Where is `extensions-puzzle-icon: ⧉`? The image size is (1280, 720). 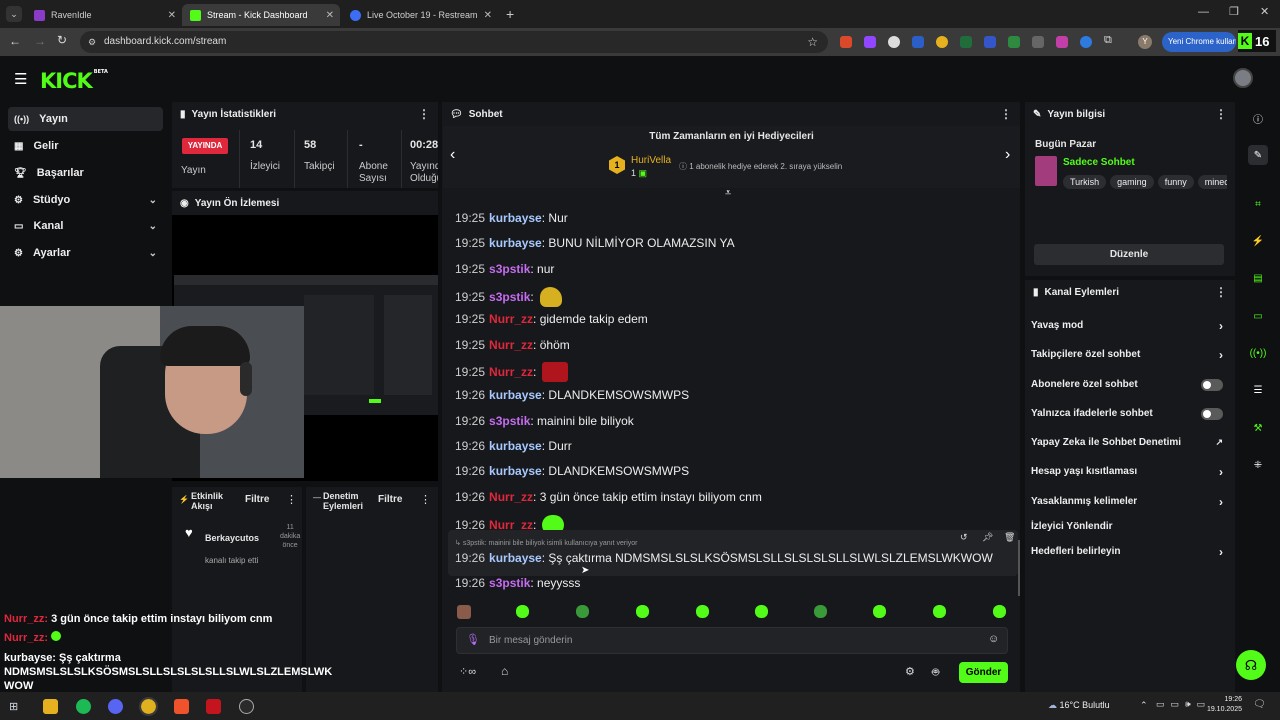 extensions-puzzle-icon: ⧉ is located at coordinates (1108, 40).